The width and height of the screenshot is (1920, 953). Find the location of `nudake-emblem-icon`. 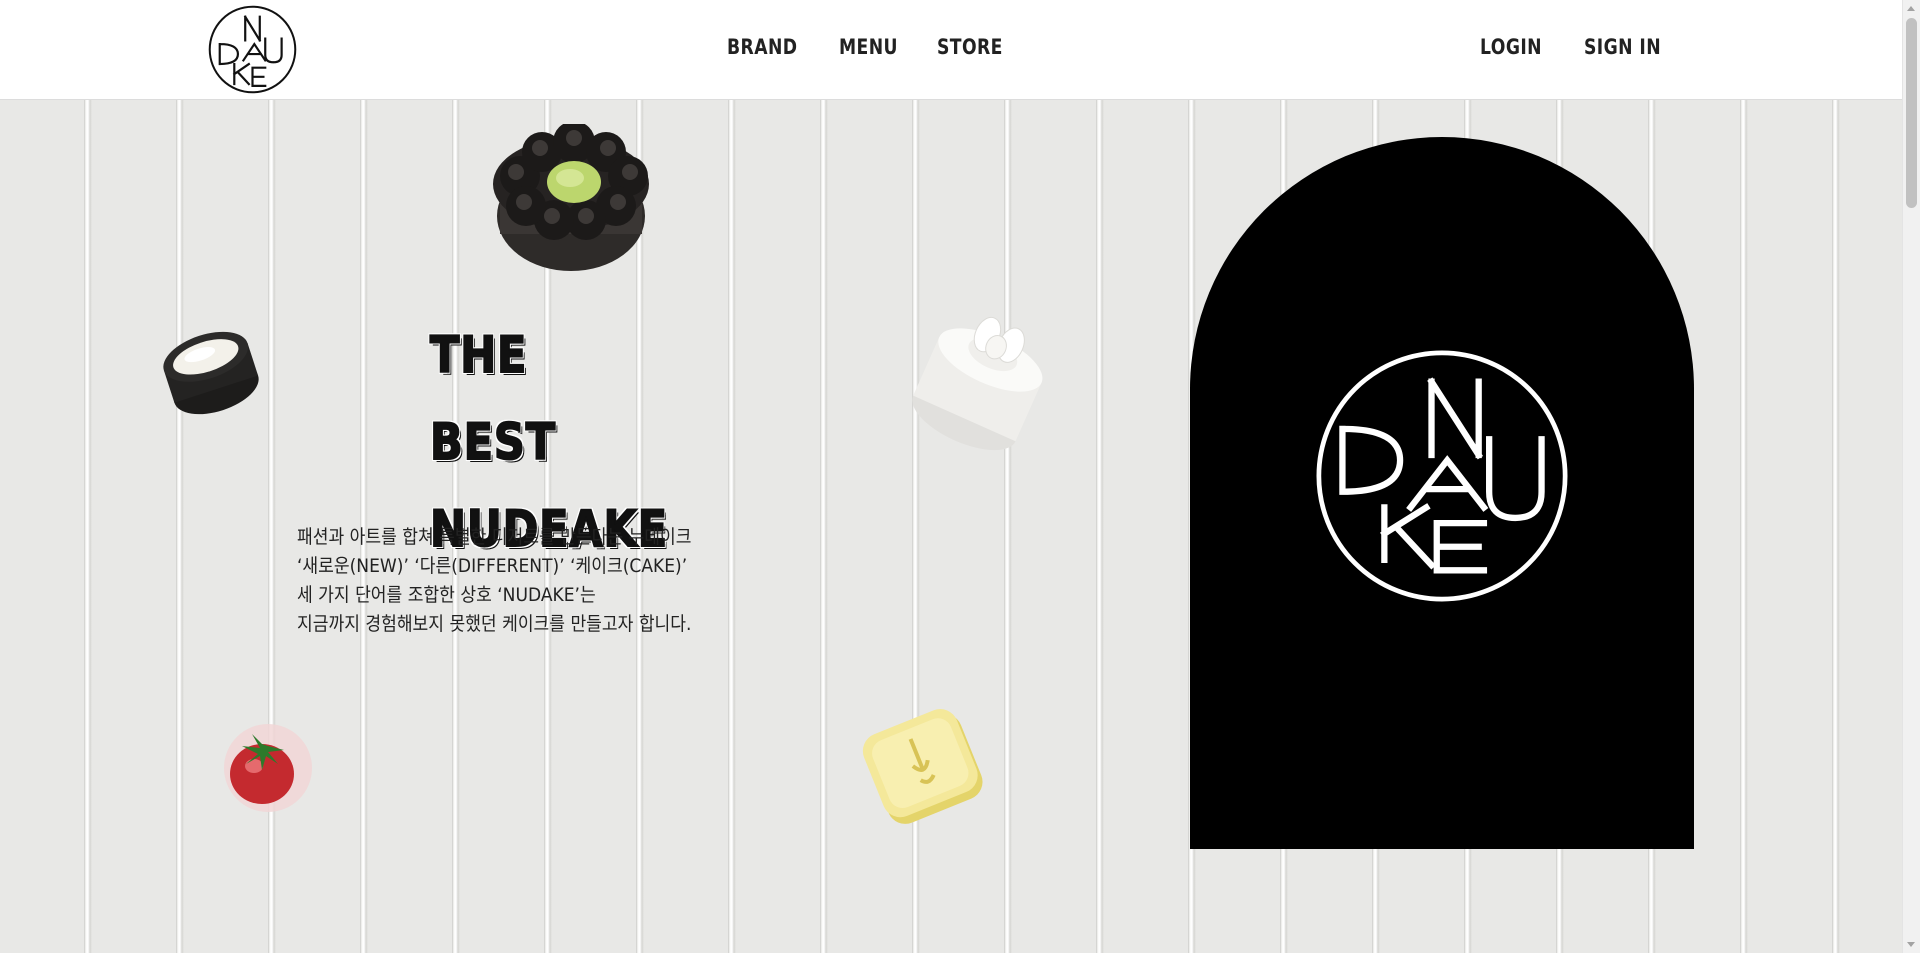

nudake-emblem-icon is located at coordinates (1442, 476).